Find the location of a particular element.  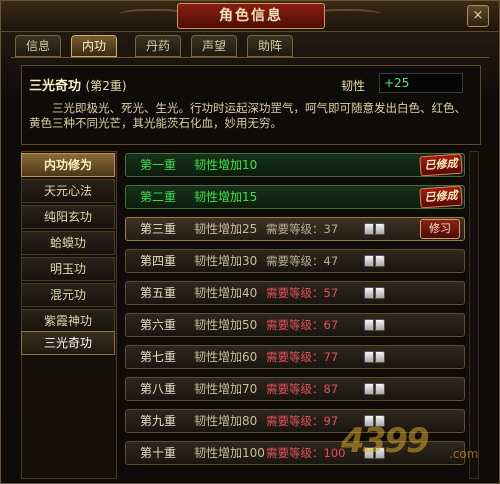

level-requirement: 需要等级：87 is located at coordinates (302, 389).